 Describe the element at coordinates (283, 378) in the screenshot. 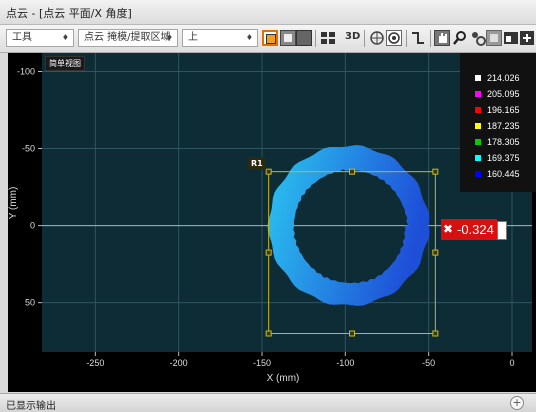

I see `x-axis-label: X (mm)` at that location.